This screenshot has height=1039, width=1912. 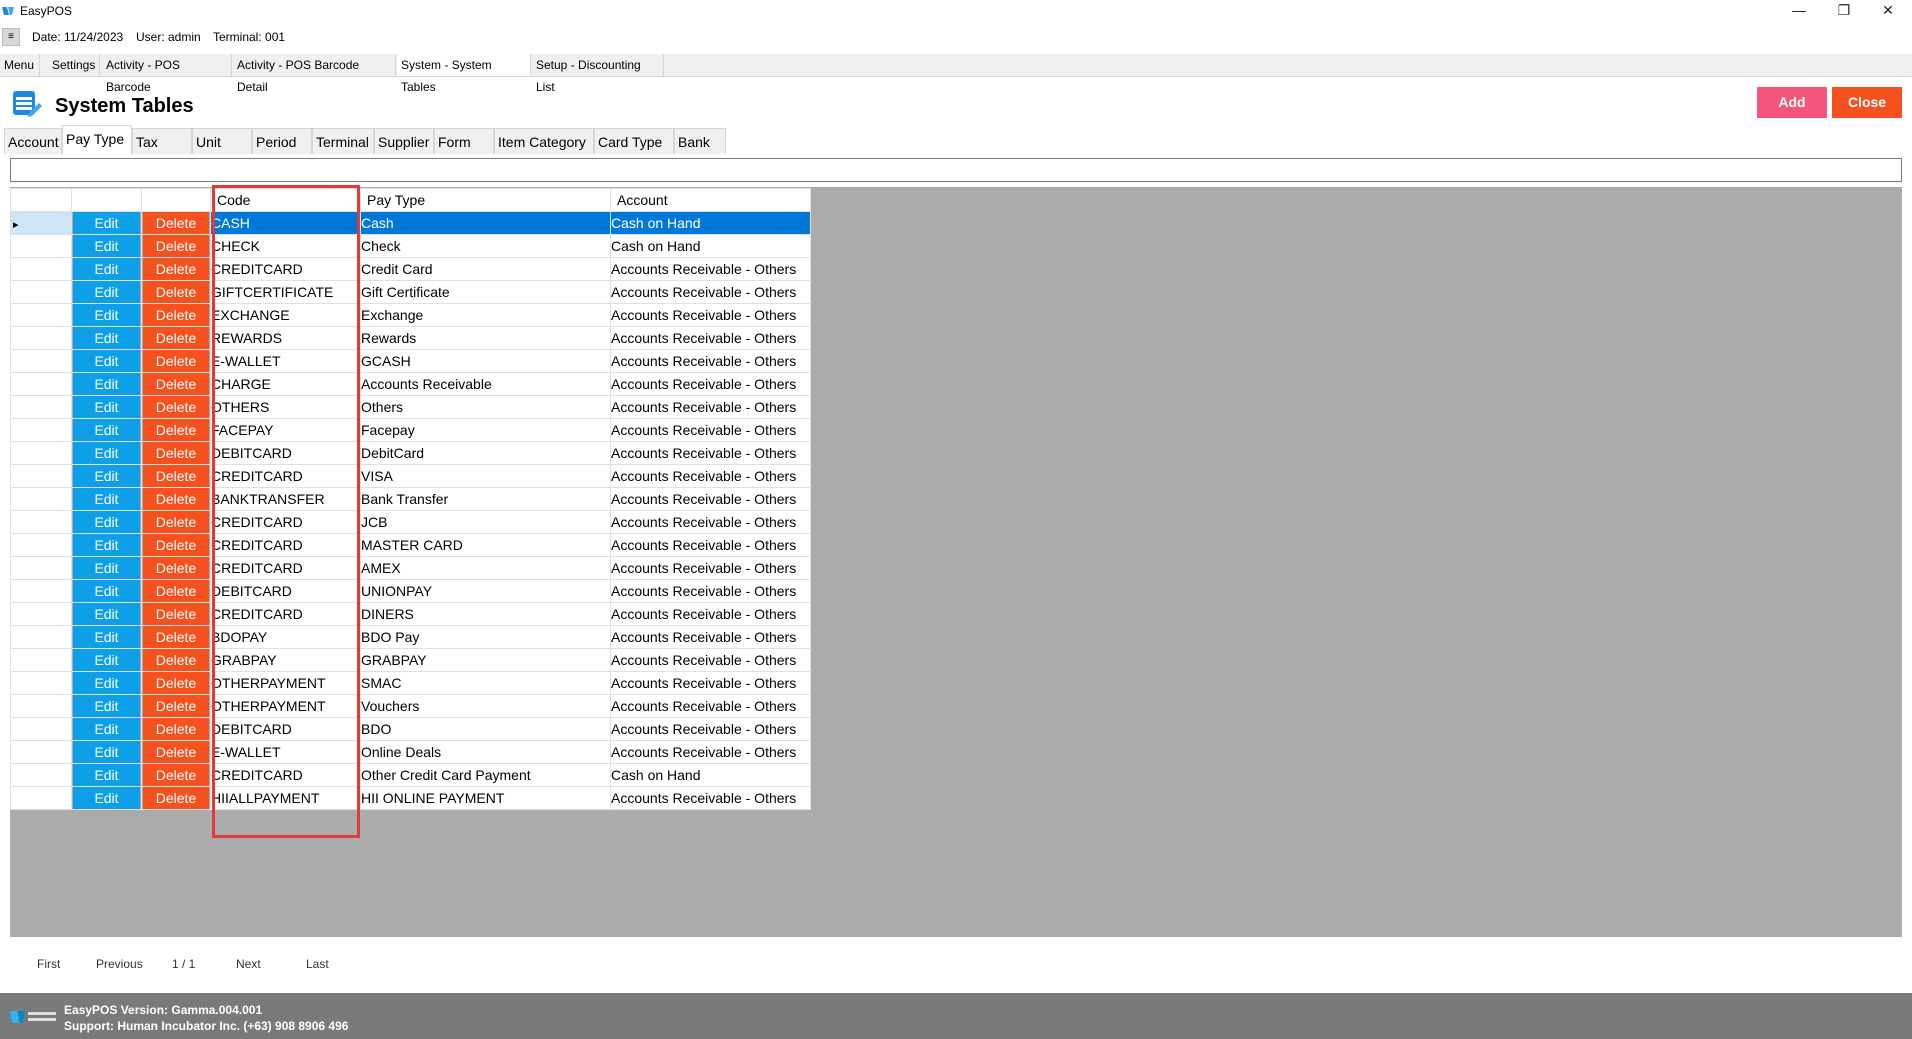 I want to click on subtab-account: Account, so click(x=33, y=141).